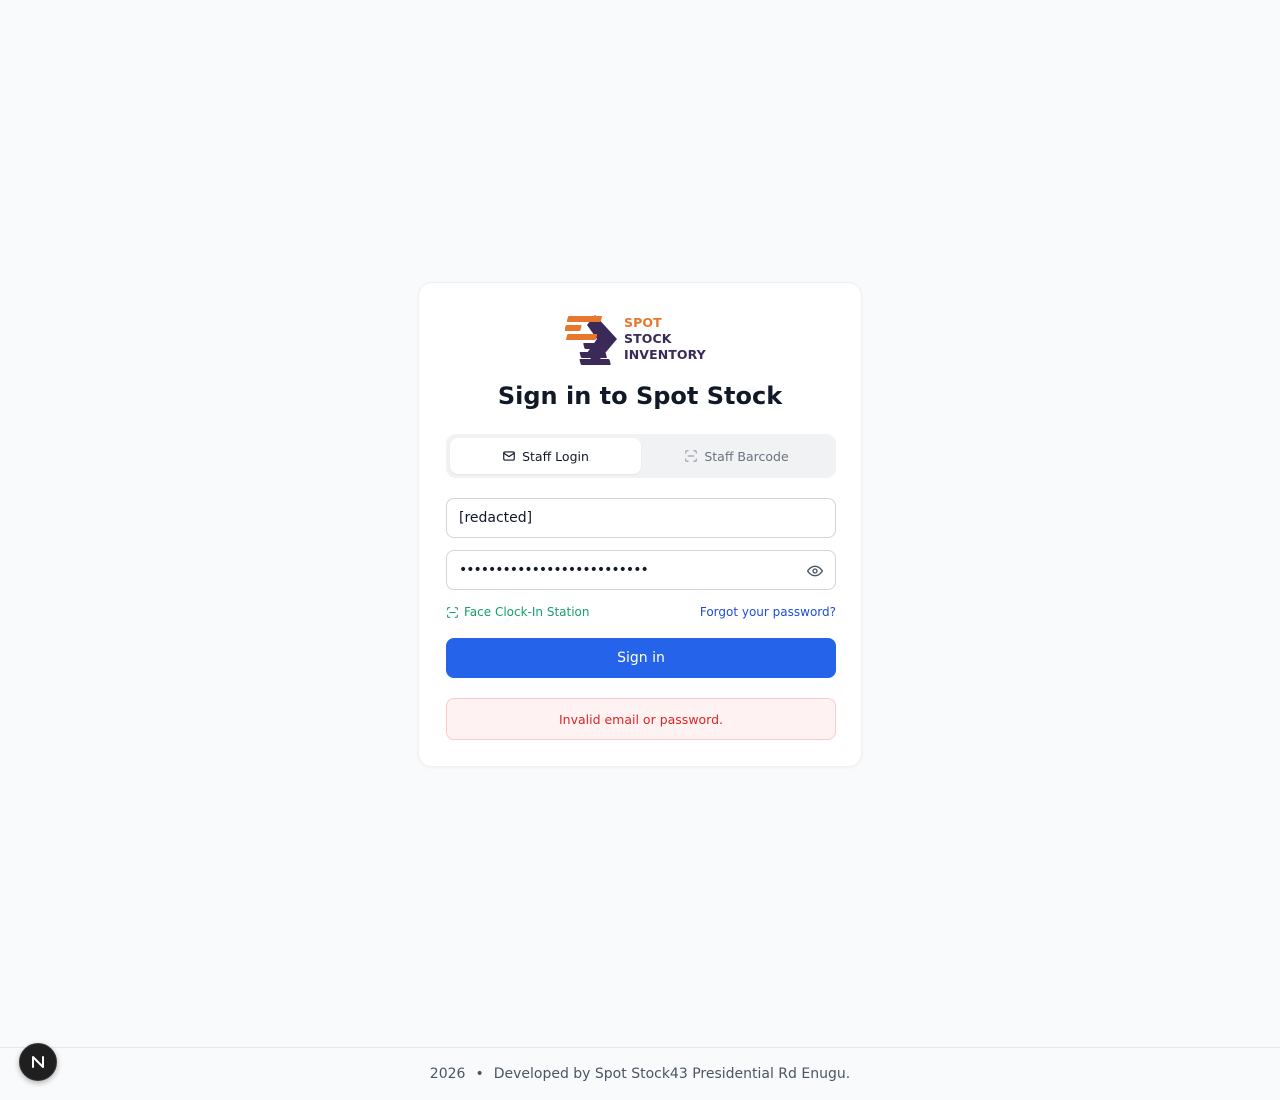 The height and width of the screenshot is (1100, 1280). I want to click on password-field, so click(641, 570).